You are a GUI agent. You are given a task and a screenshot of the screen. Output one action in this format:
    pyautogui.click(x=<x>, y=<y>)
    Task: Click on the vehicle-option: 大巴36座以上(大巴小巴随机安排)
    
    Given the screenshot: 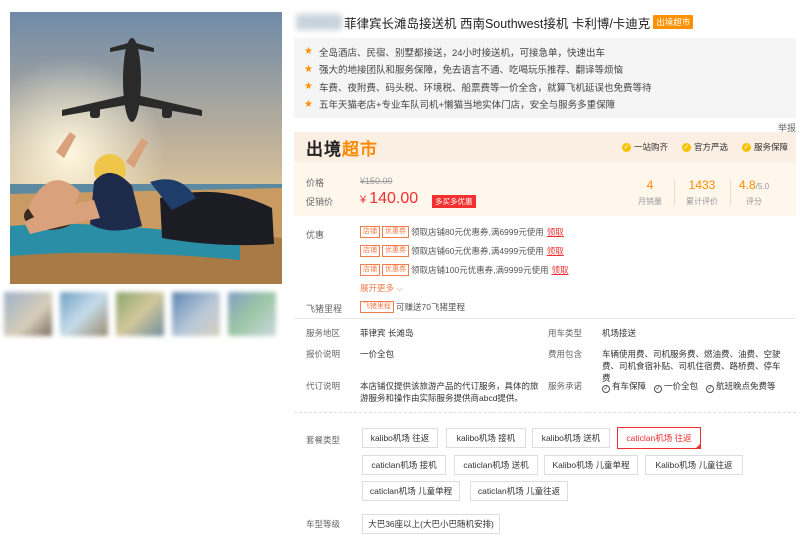 What is the action you would take?
    pyautogui.click(x=431, y=524)
    